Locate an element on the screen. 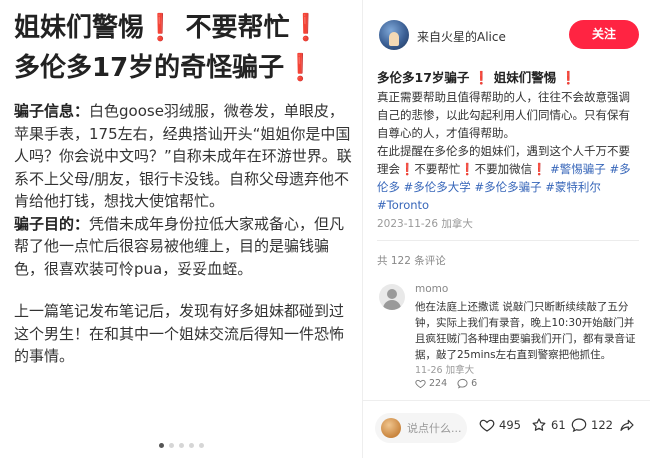  current-user-avatar is located at coordinates (391, 428).